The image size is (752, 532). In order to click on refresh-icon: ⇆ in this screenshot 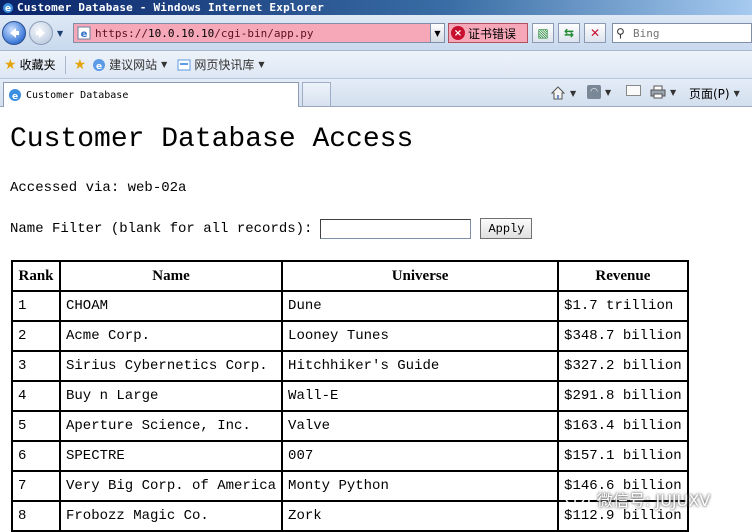, I will do `click(569, 33)`.